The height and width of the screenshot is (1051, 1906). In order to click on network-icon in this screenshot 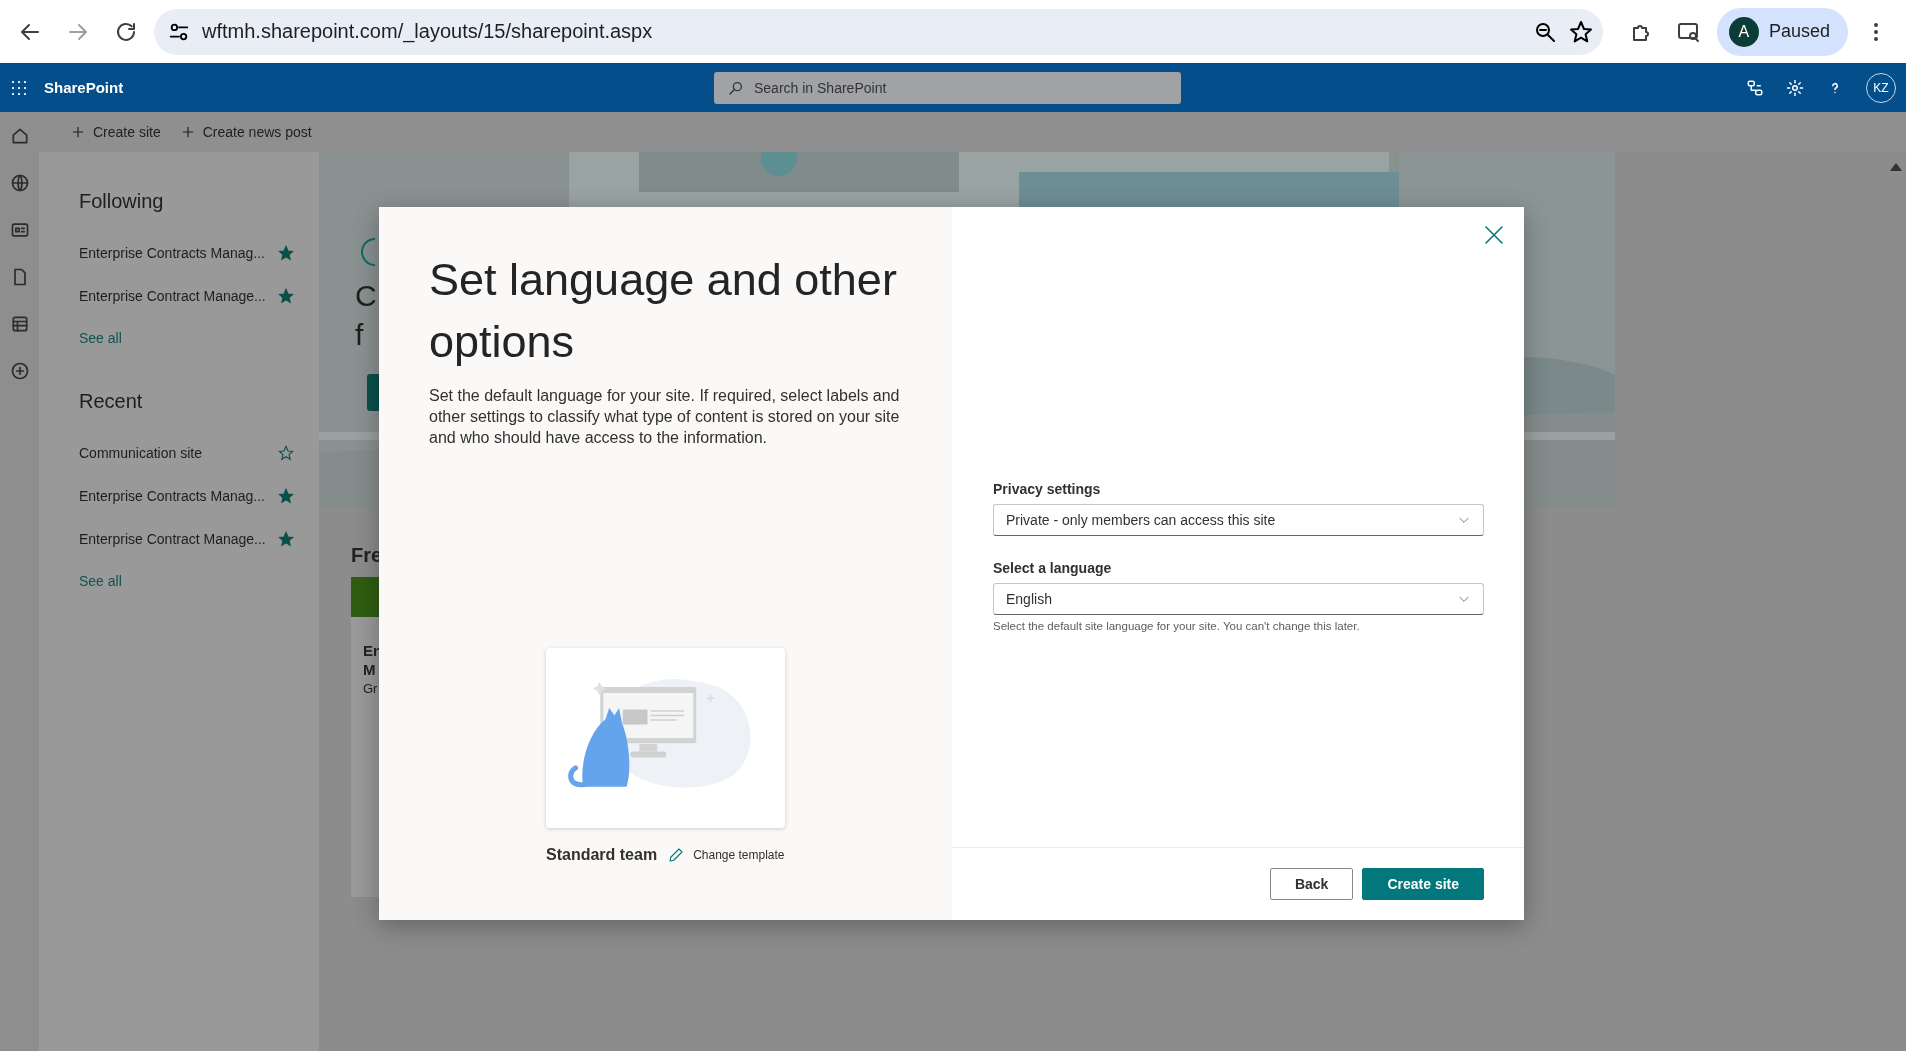, I will do `click(1755, 87)`.